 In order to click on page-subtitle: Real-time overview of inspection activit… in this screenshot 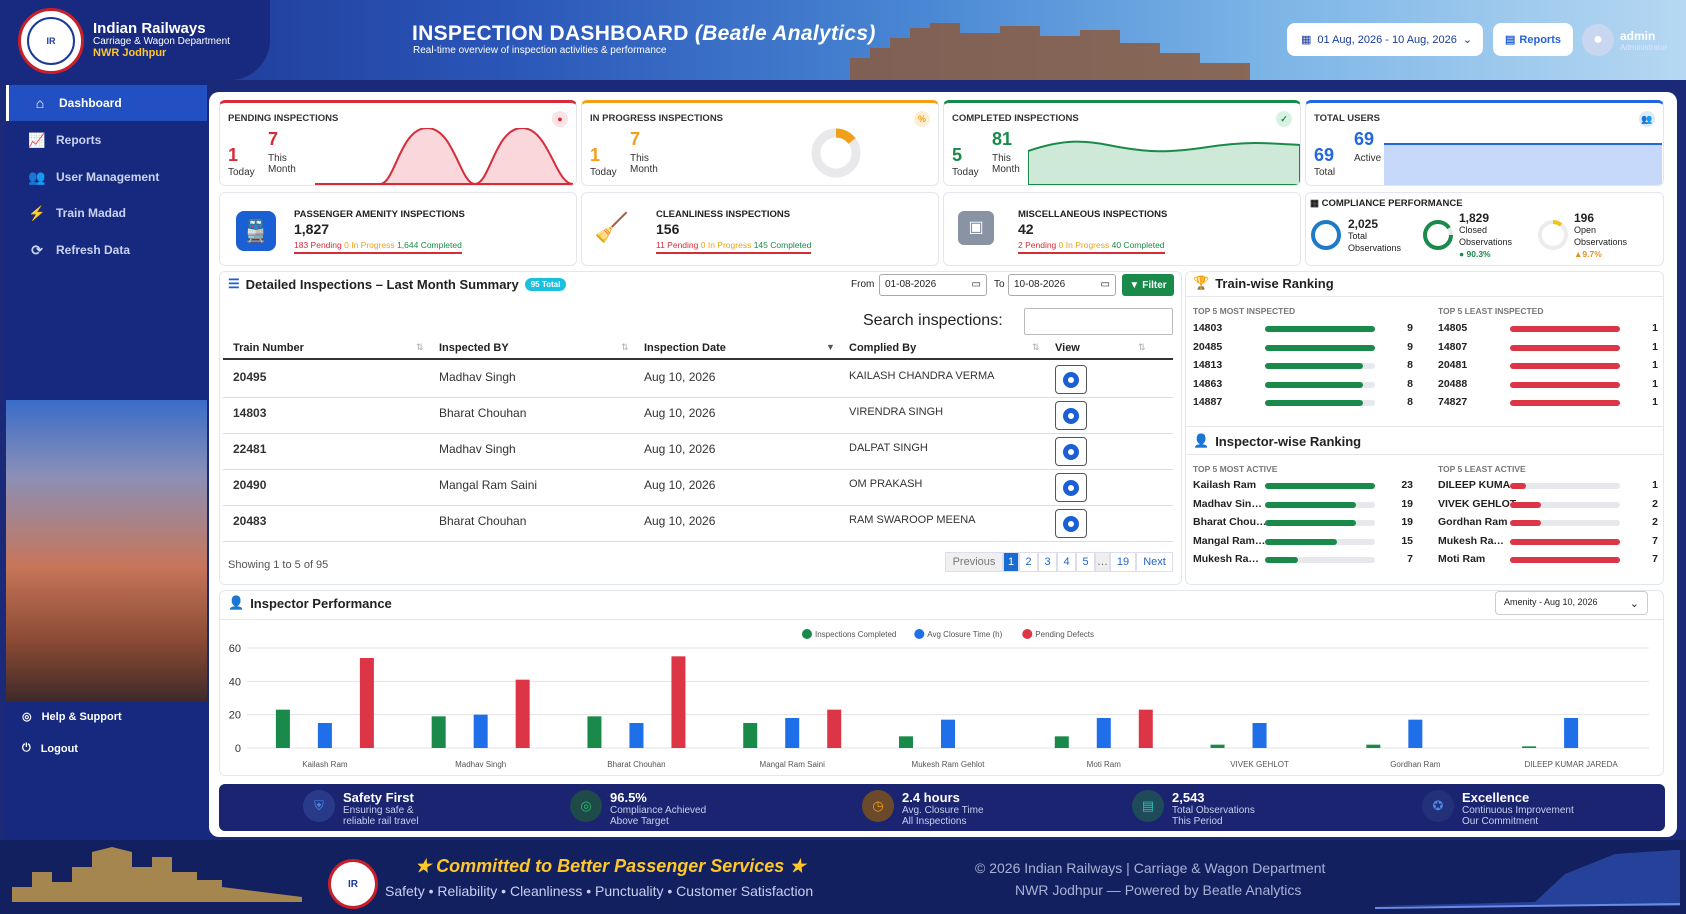, I will do `click(540, 50)`.